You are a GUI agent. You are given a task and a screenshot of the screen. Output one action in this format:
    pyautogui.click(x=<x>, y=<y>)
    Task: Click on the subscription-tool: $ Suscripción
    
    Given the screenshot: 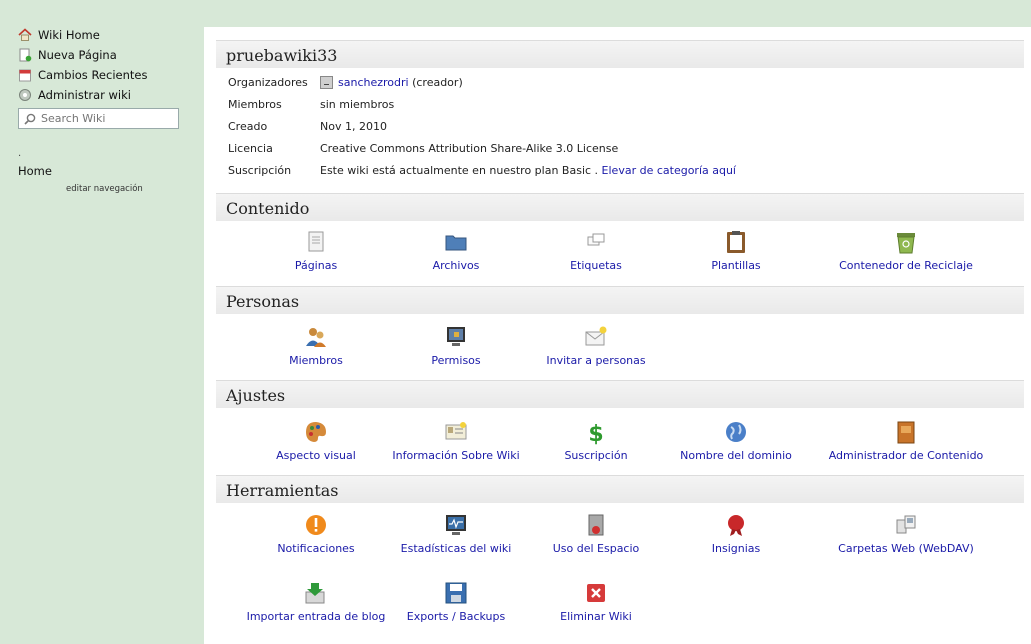 What is the action you would take?
    pyautogui.click(x=596, y=440)
    